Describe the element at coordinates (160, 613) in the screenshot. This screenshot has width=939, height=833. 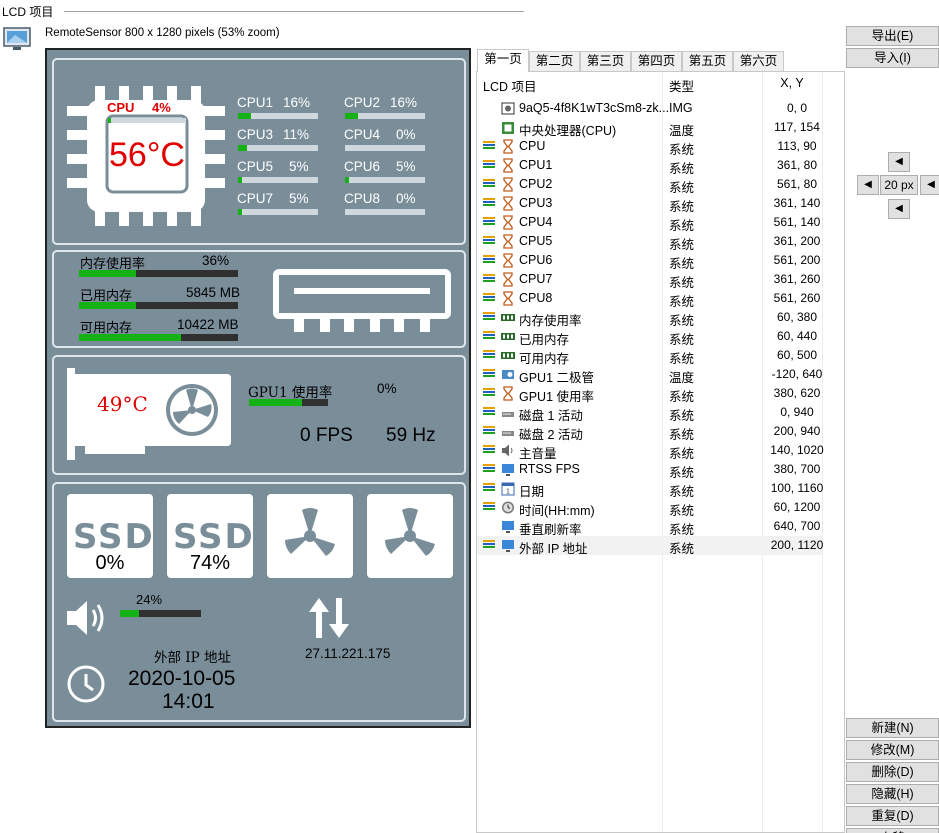
I see `volume-bar` at that location.